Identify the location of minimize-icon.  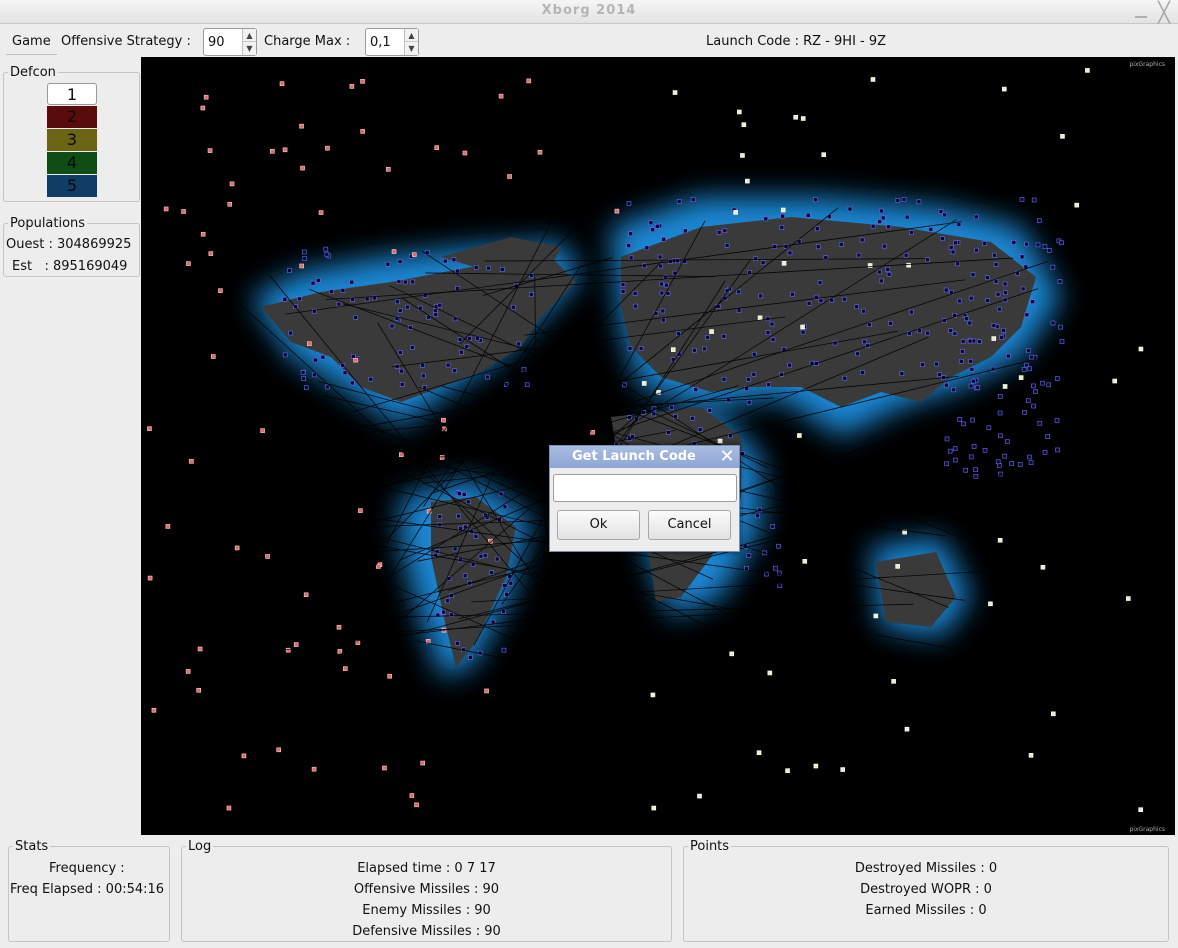
(1141, 12).